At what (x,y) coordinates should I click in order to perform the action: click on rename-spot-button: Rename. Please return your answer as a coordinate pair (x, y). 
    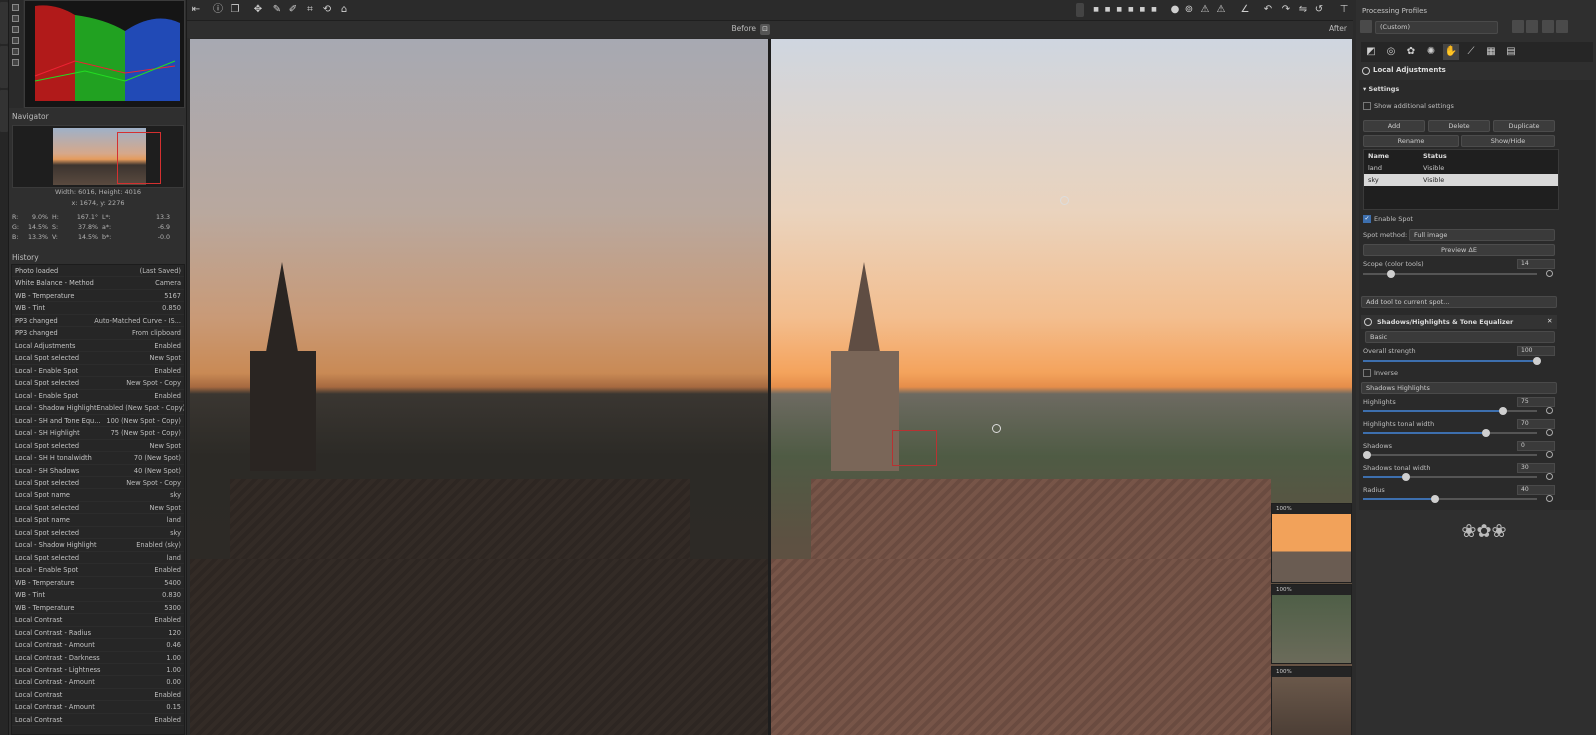
    Looking at the image, I should click on (1411, 141).